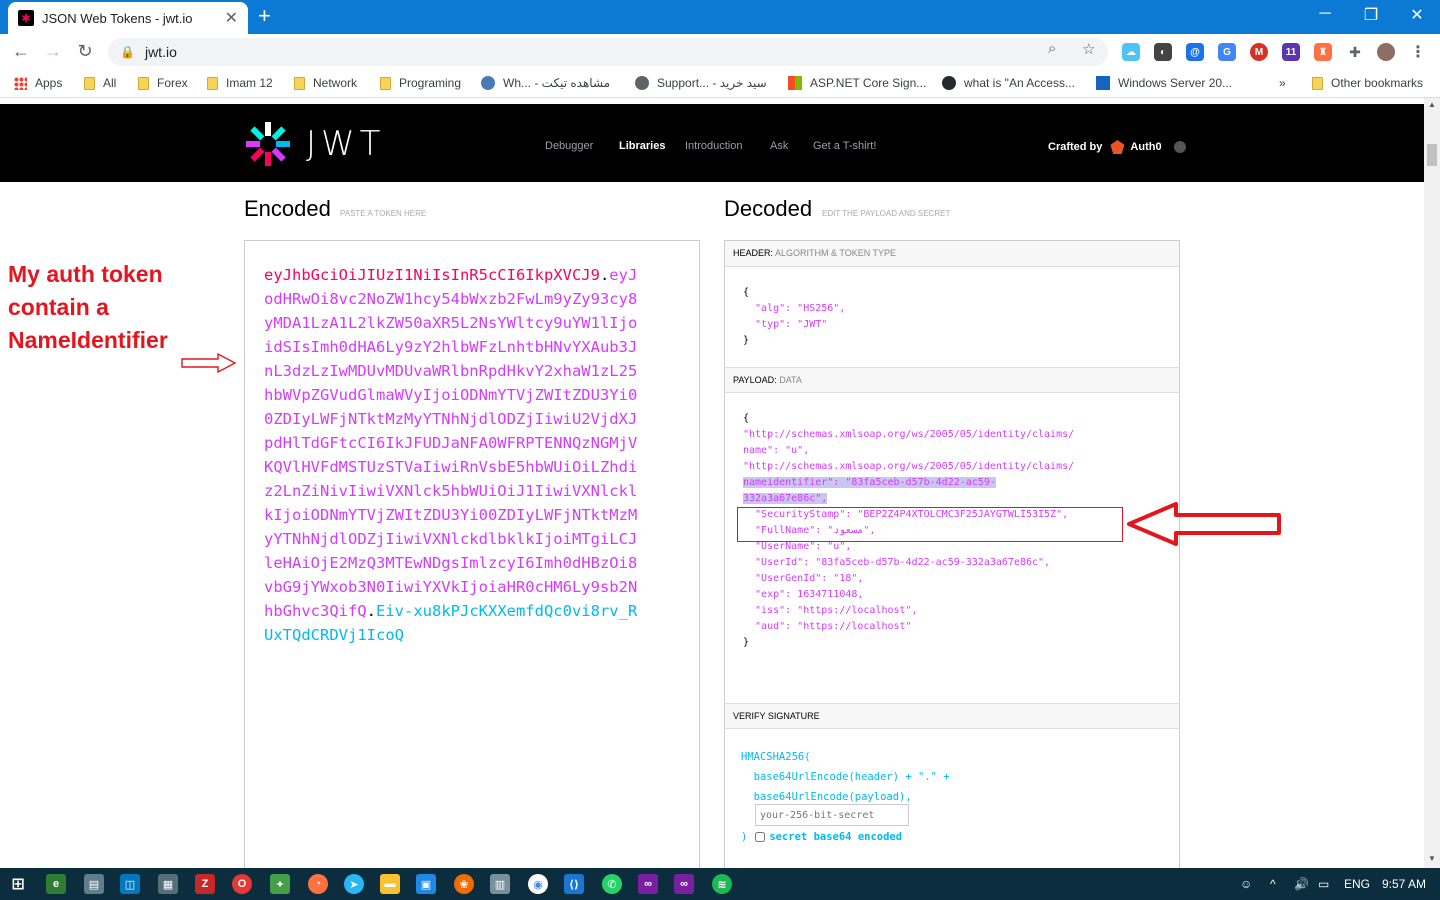 This screenshot has height=900, width=1440. Describe the element at coordinates (768, 208) in the screenshot. I see `decoded-title: Decoded` at that location.